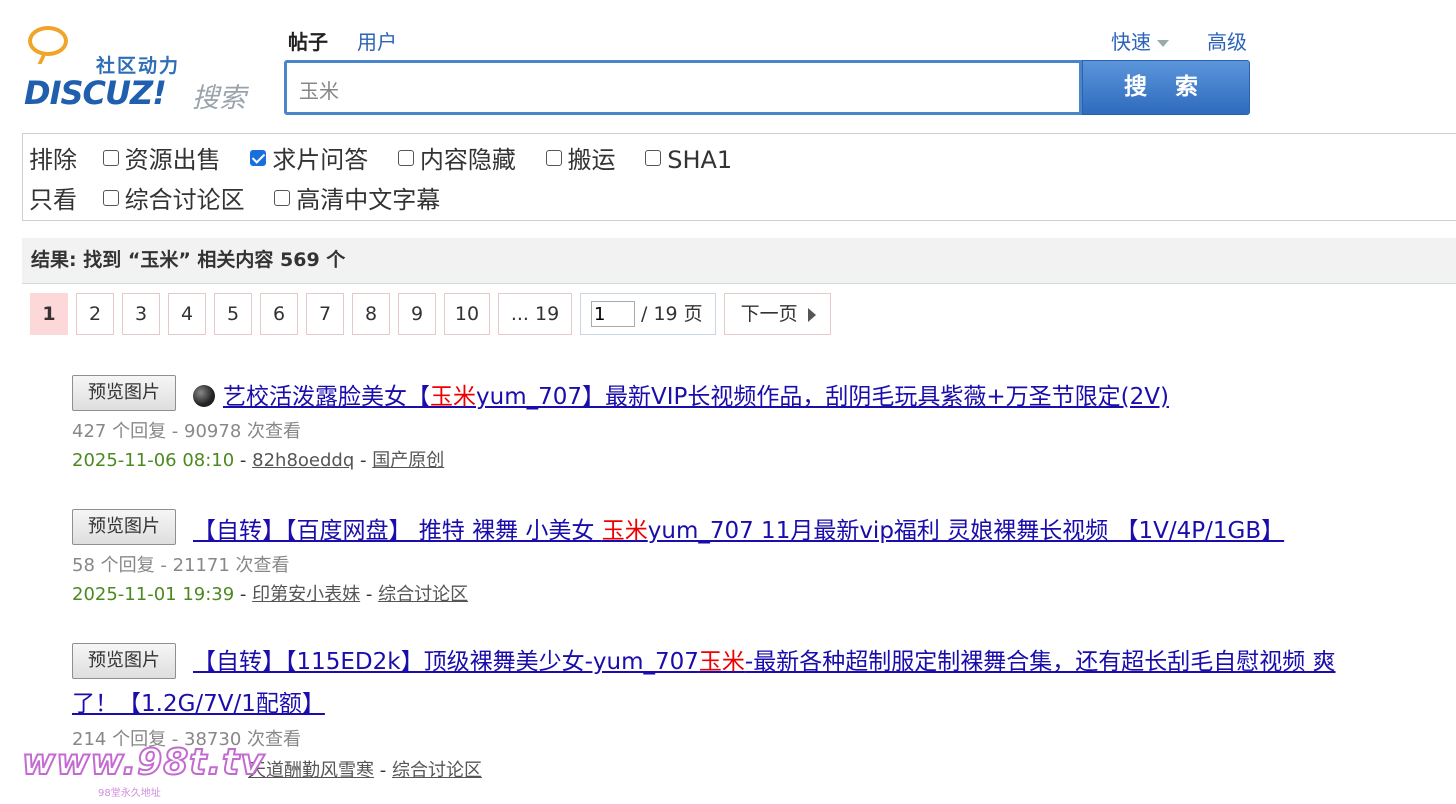 This screenshot has height=804, width=1456. I want to click on option-label: 搬运, so click(591, 160).